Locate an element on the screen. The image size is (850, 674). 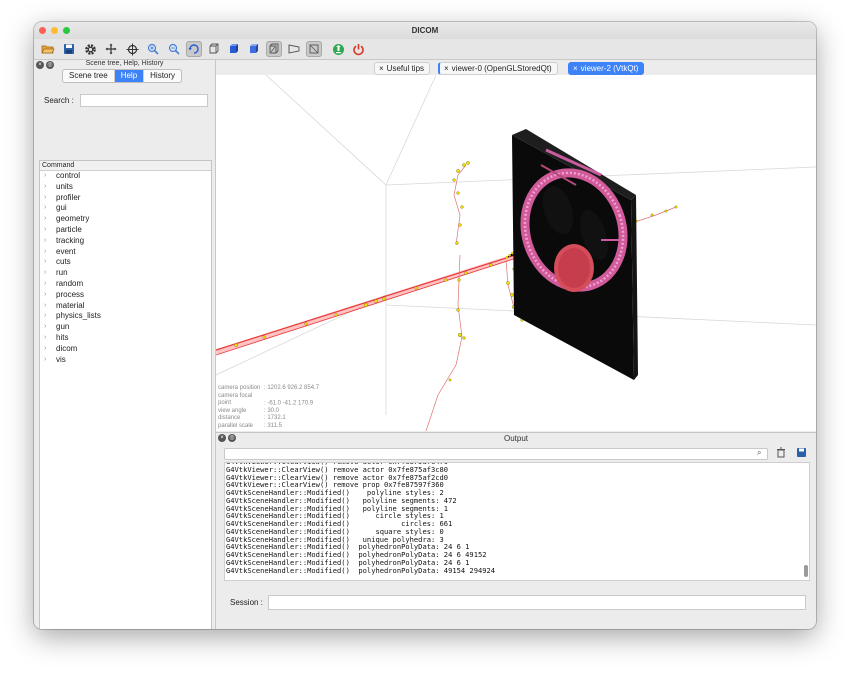
zoom-out-button is located at coordinates (174, 49).